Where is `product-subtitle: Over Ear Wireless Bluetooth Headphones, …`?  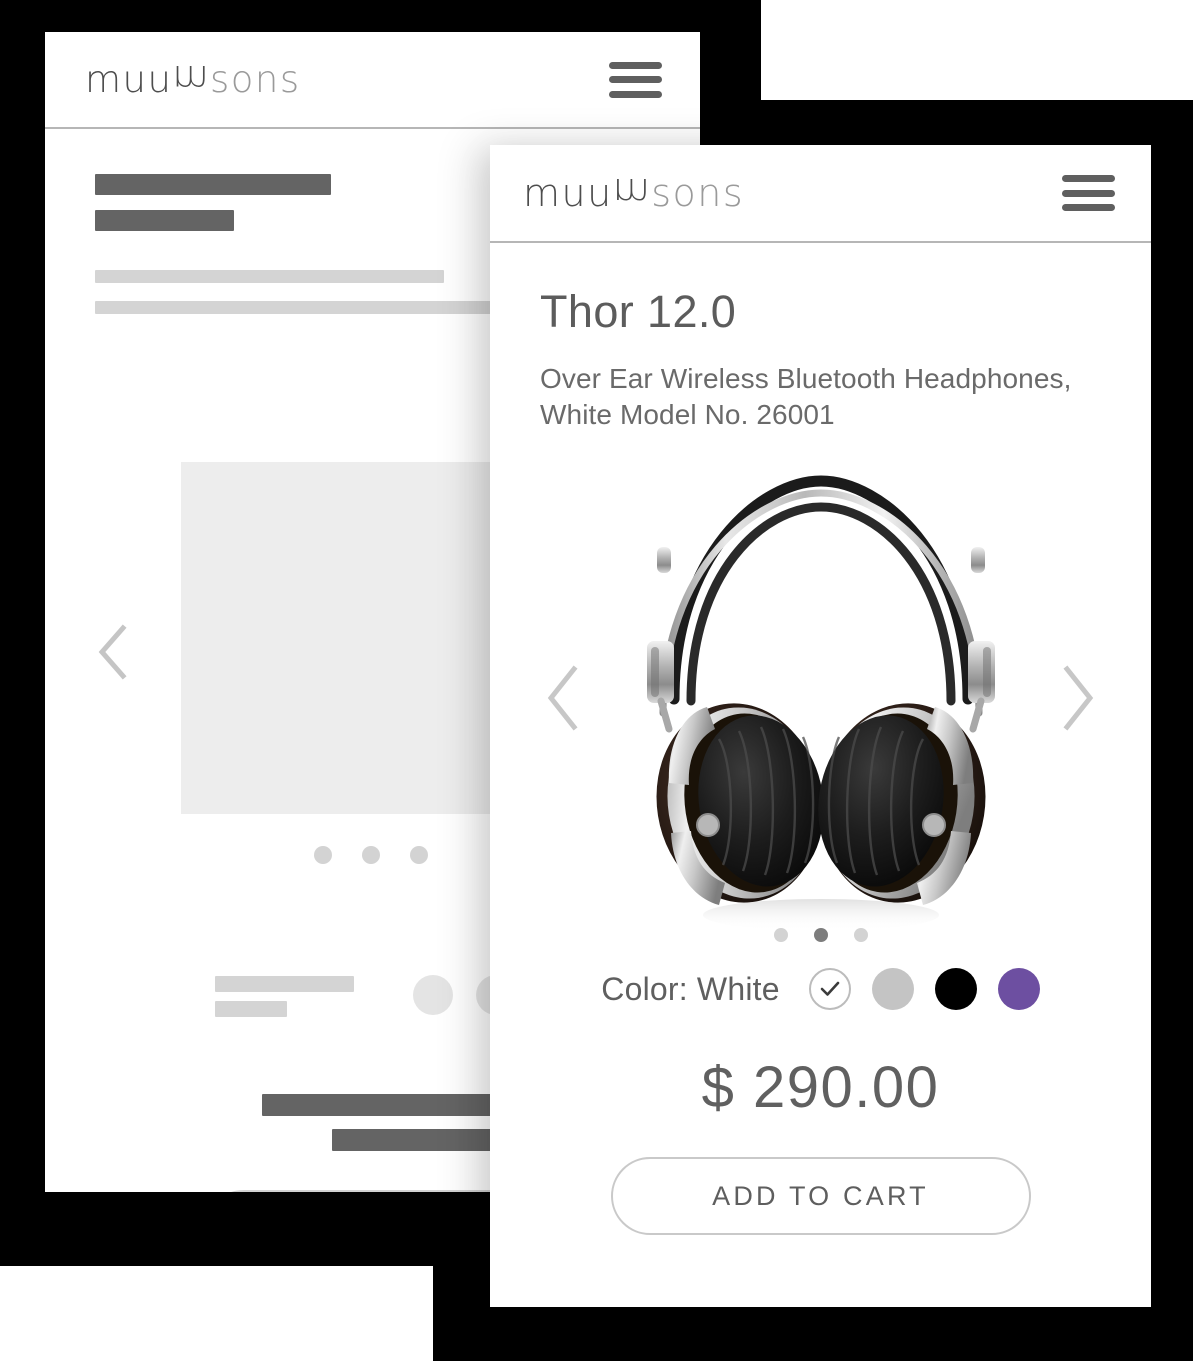
product-subtitle: Over Ear Wireless Bluetooth Headphones, … is located at coordinates (806, 396).